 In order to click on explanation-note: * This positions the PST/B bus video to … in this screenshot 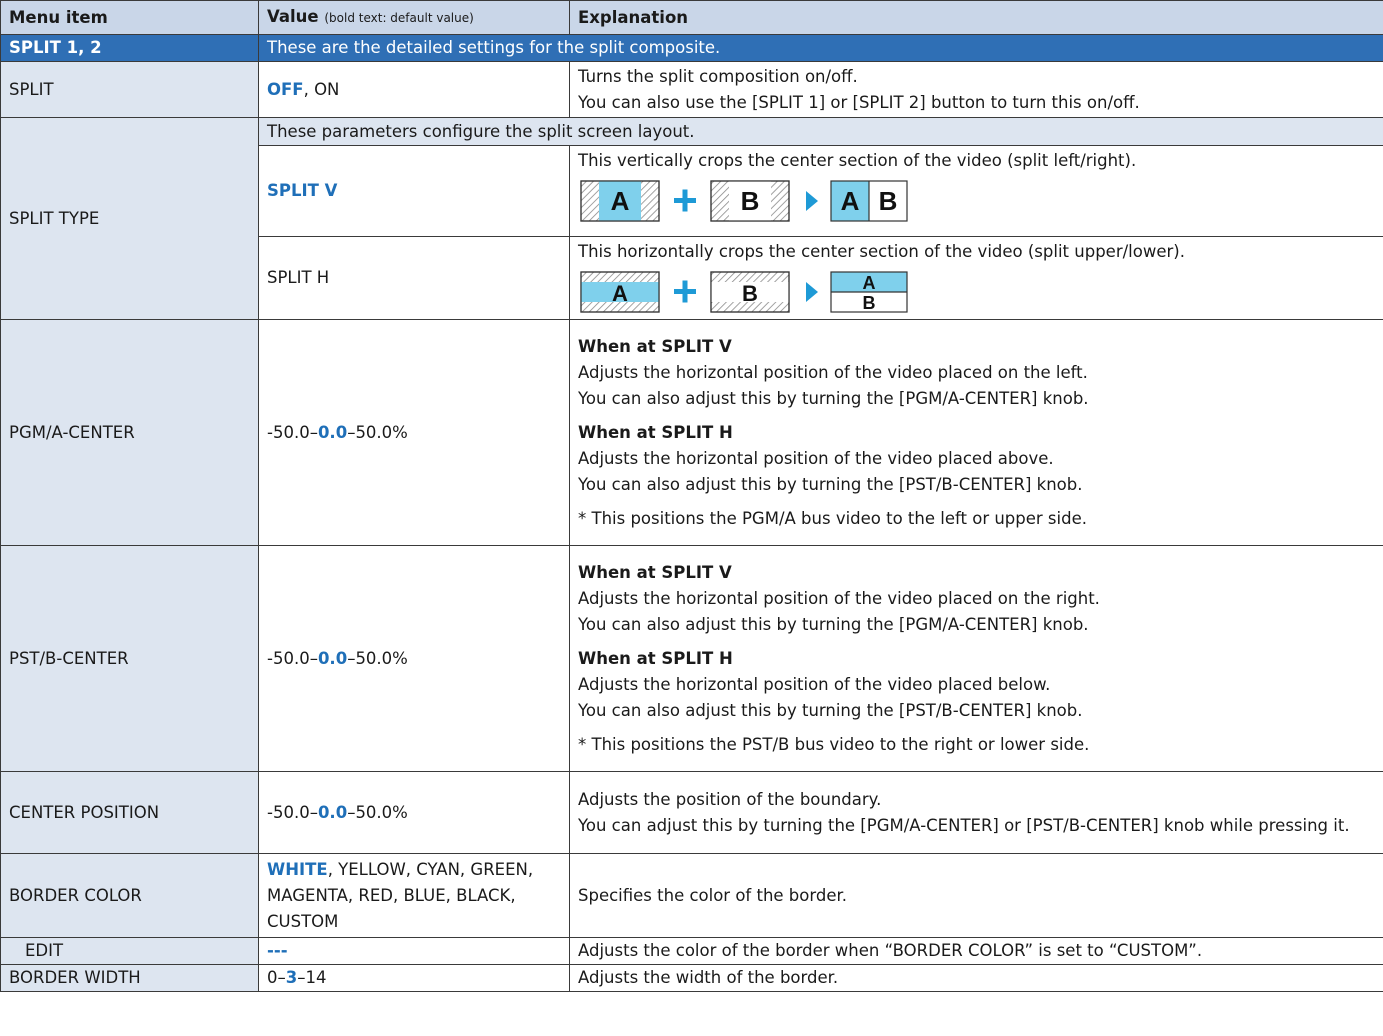, I will do `click(834, 744)`.